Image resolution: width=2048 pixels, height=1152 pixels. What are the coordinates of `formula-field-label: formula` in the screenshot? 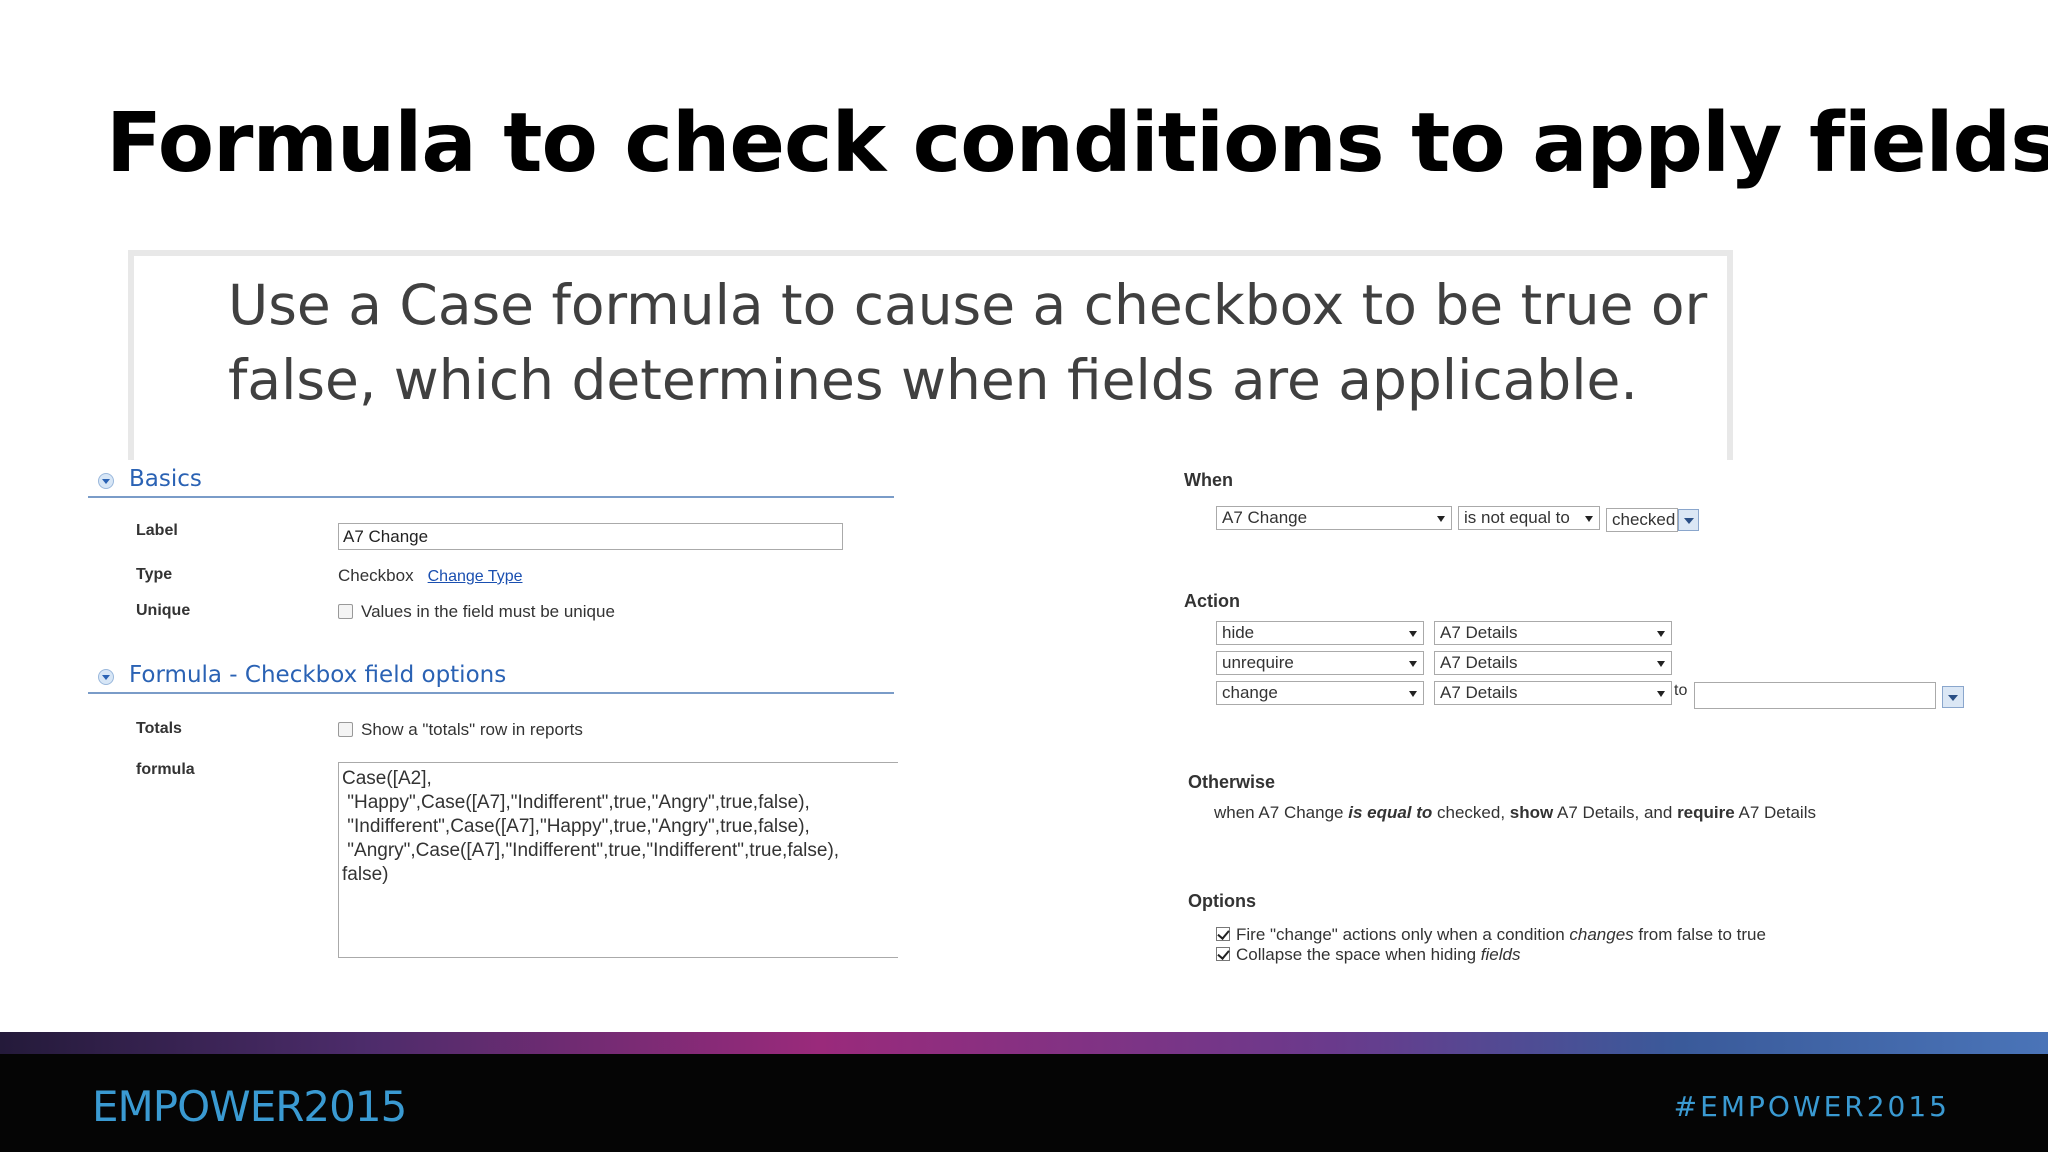 It's located at (165, 769).